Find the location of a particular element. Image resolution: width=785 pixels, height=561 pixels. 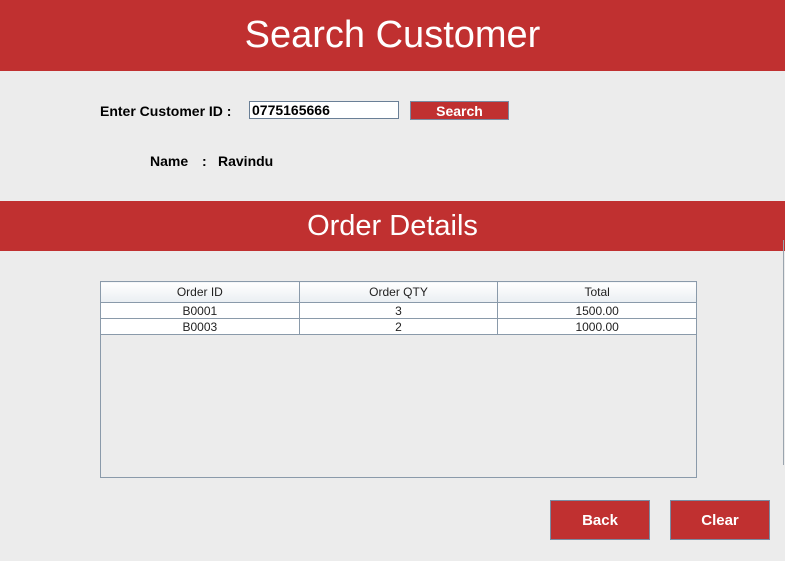

order-details-banner: Order Details is located at coordinates (392, 226).